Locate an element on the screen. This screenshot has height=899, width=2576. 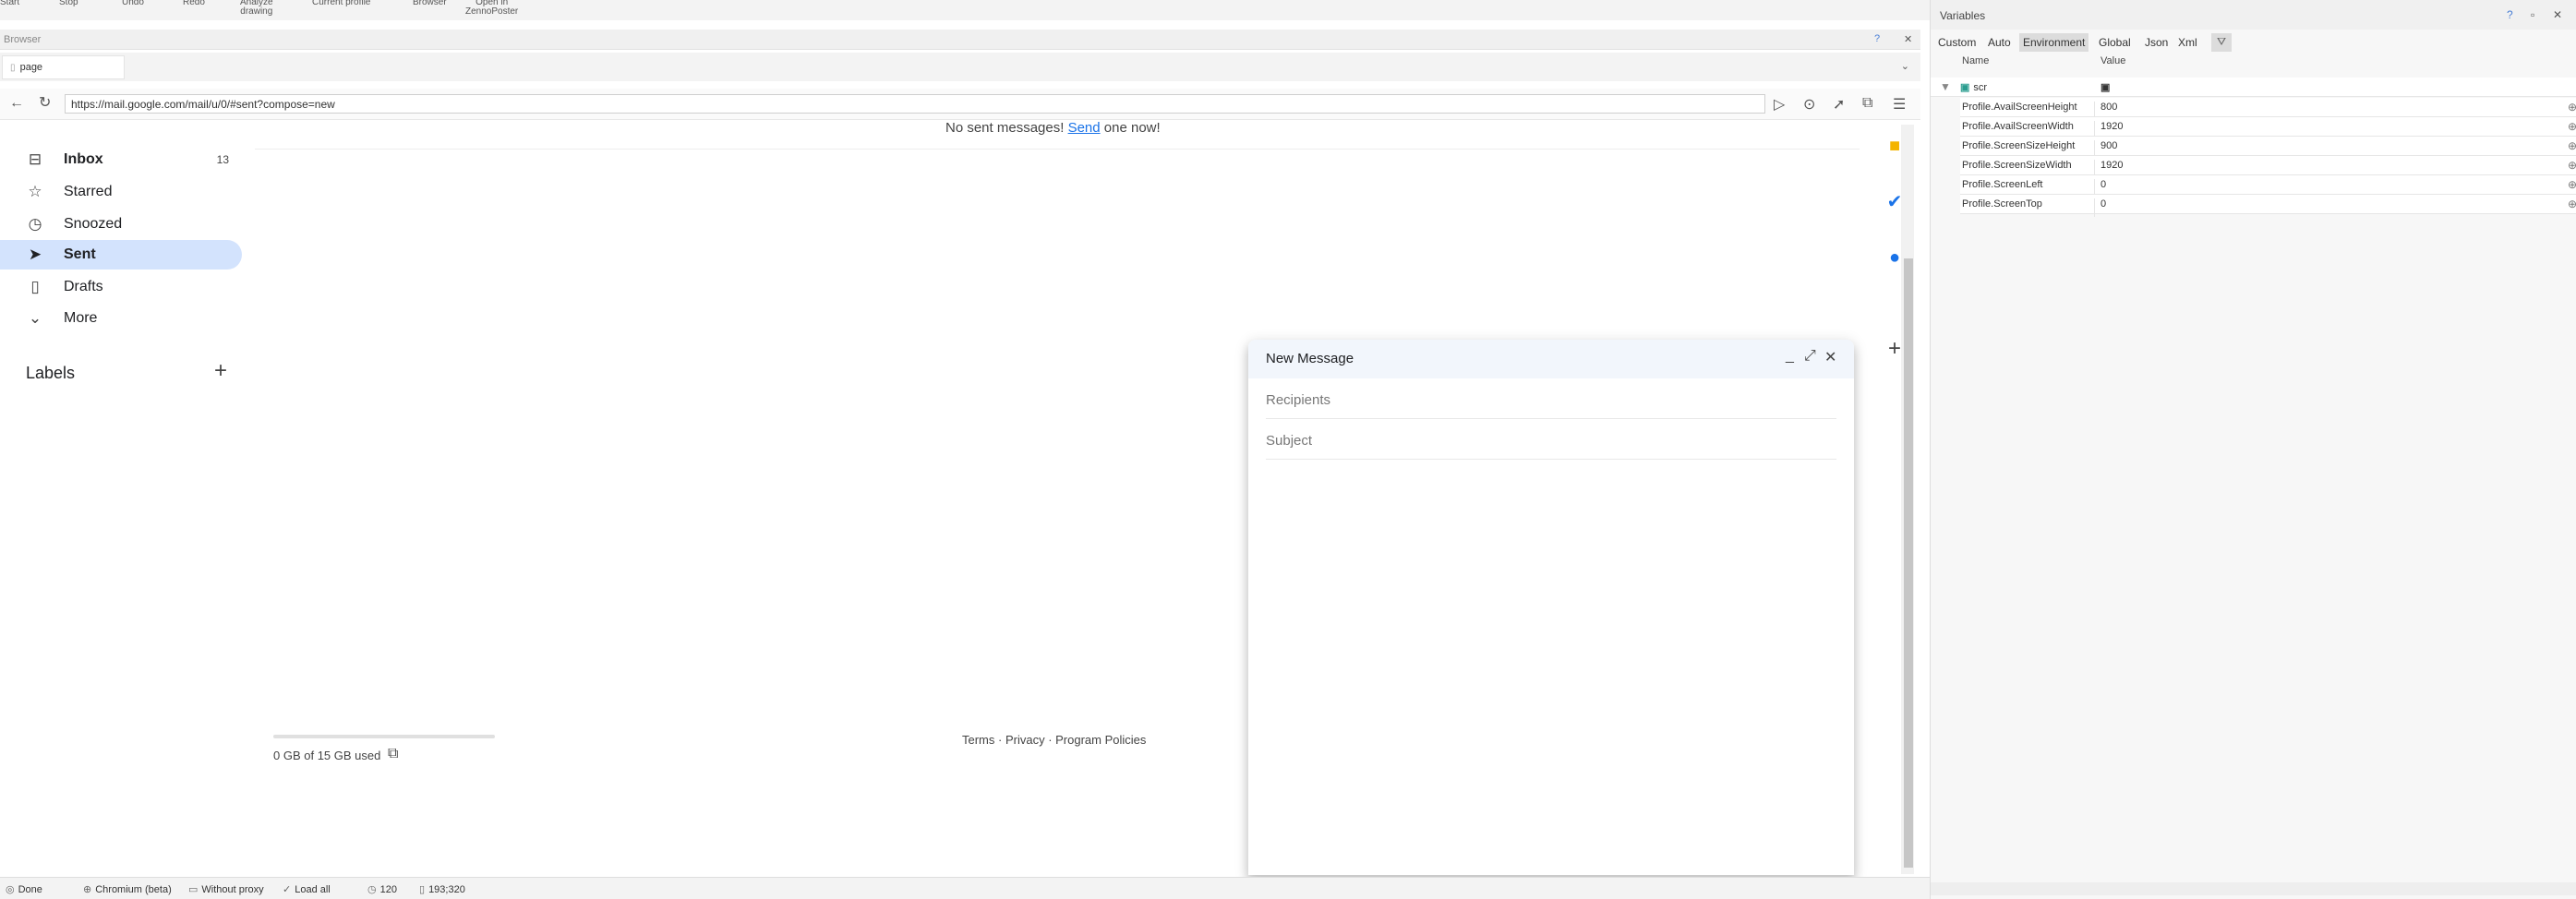
sidebar-item-inbox: ⊟ Inbox 13 is located at coordinates (121, 159).